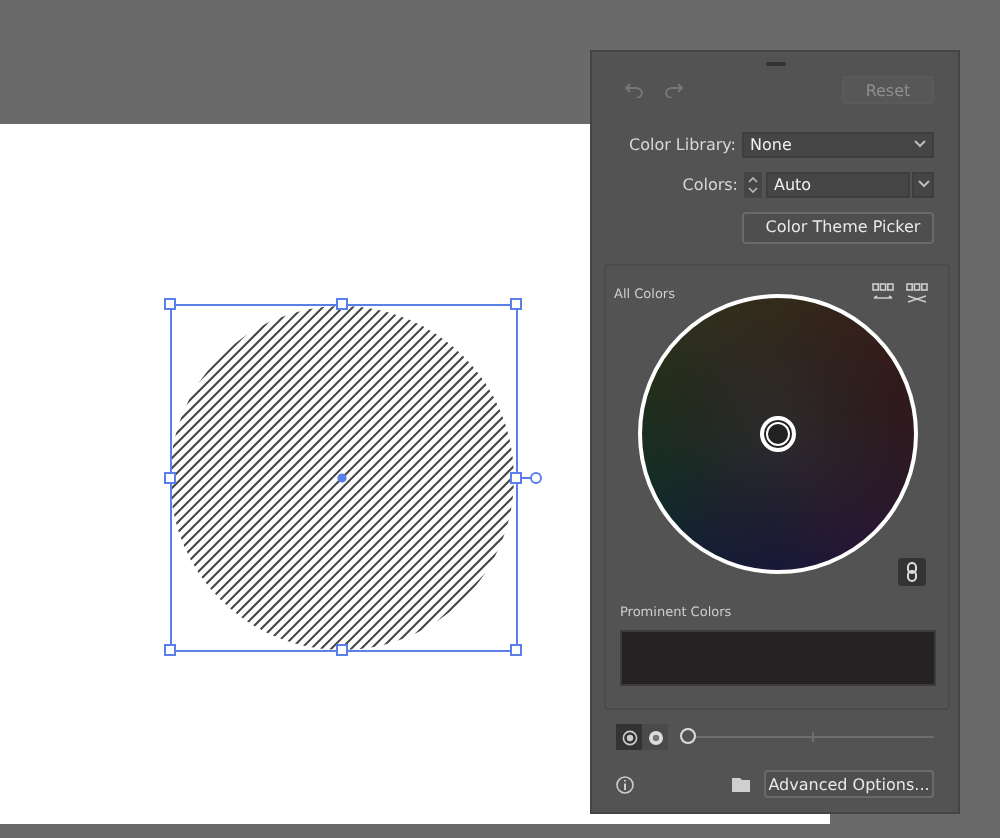 The height and width of the screenshot is (838, 1000). I want to click on radial-icon, so click(629, 737).